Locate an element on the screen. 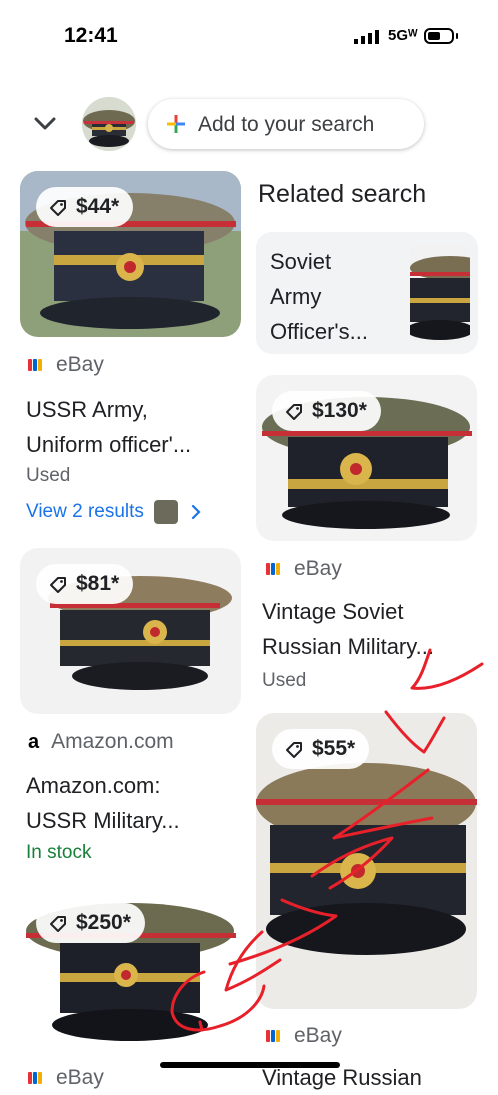 The image size is (498, 1095). price-value: $44* is located at coordinates (98, 206).